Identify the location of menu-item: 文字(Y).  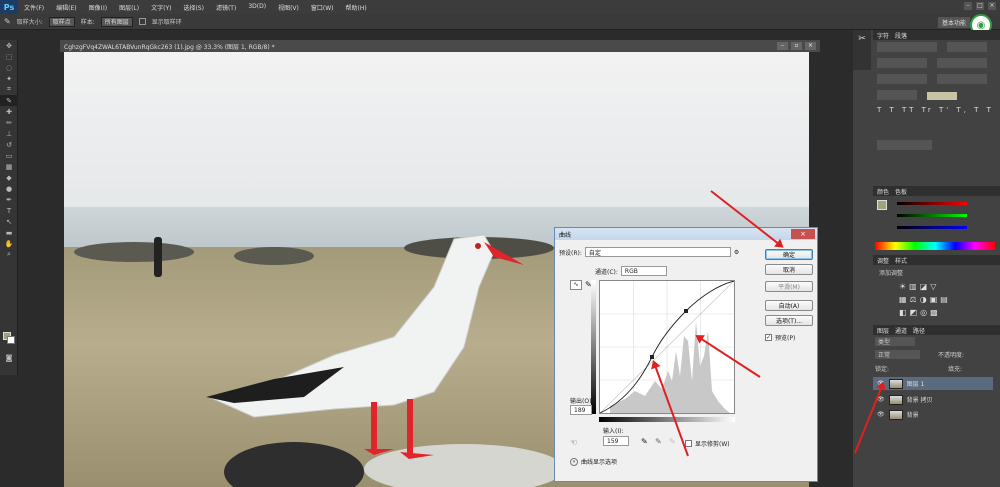
(161, 7).